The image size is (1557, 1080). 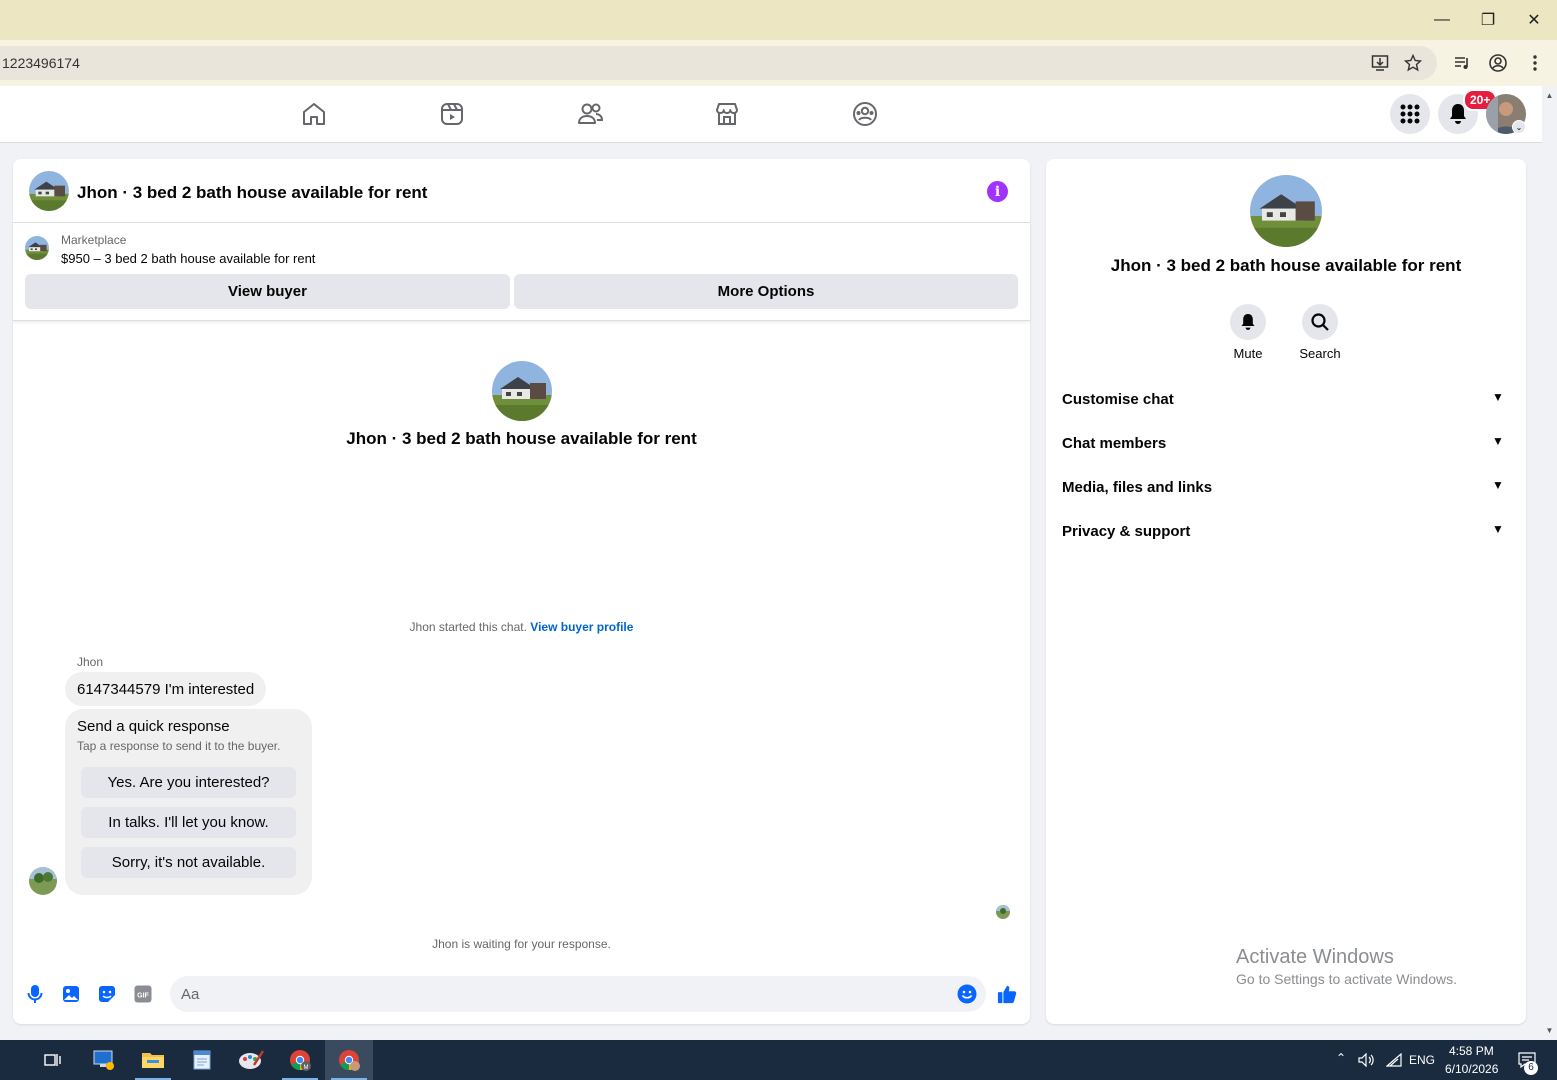 What do you see at coordinates (1320, 353) in the screenshot?
I see `search-label: Search` at bounding box center [1320, 353].